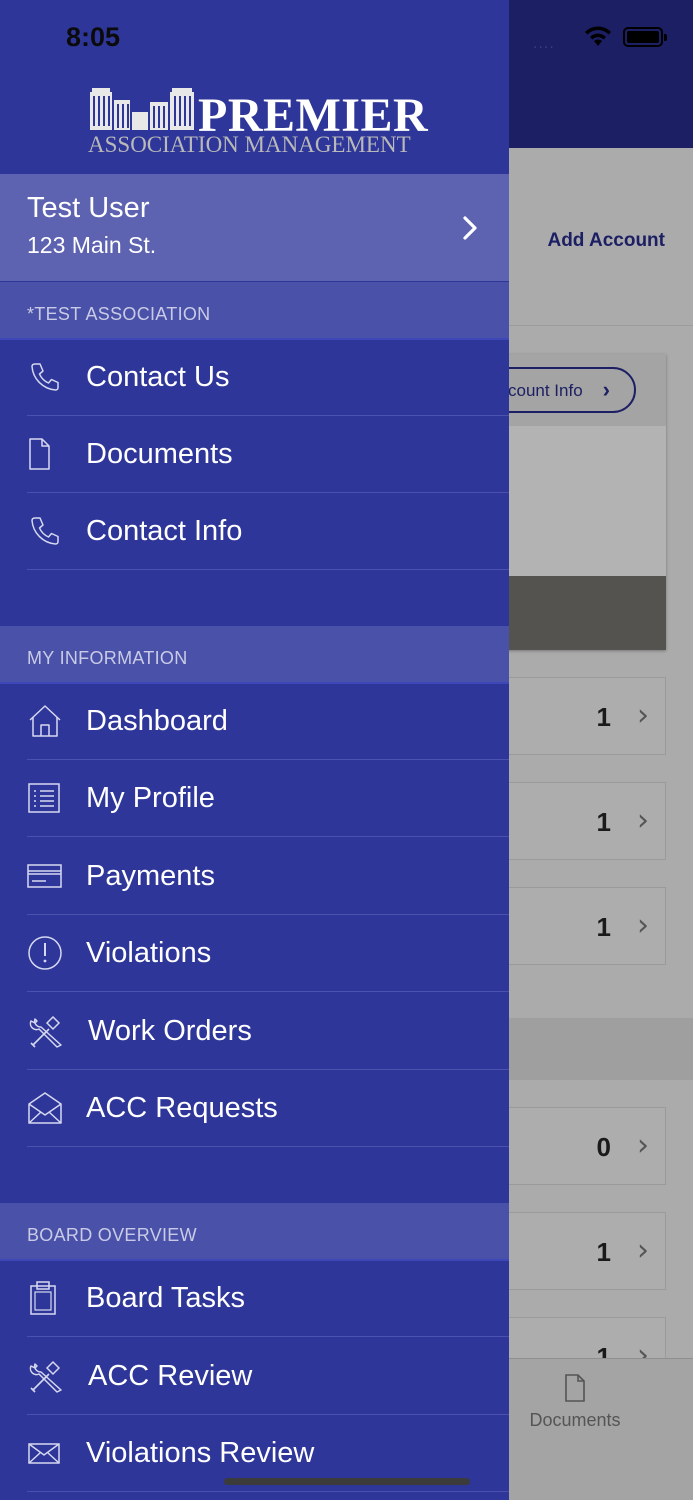  Describe the element at coordinates (645, 37) in the screenshot. I see `battery-icon` at that location.